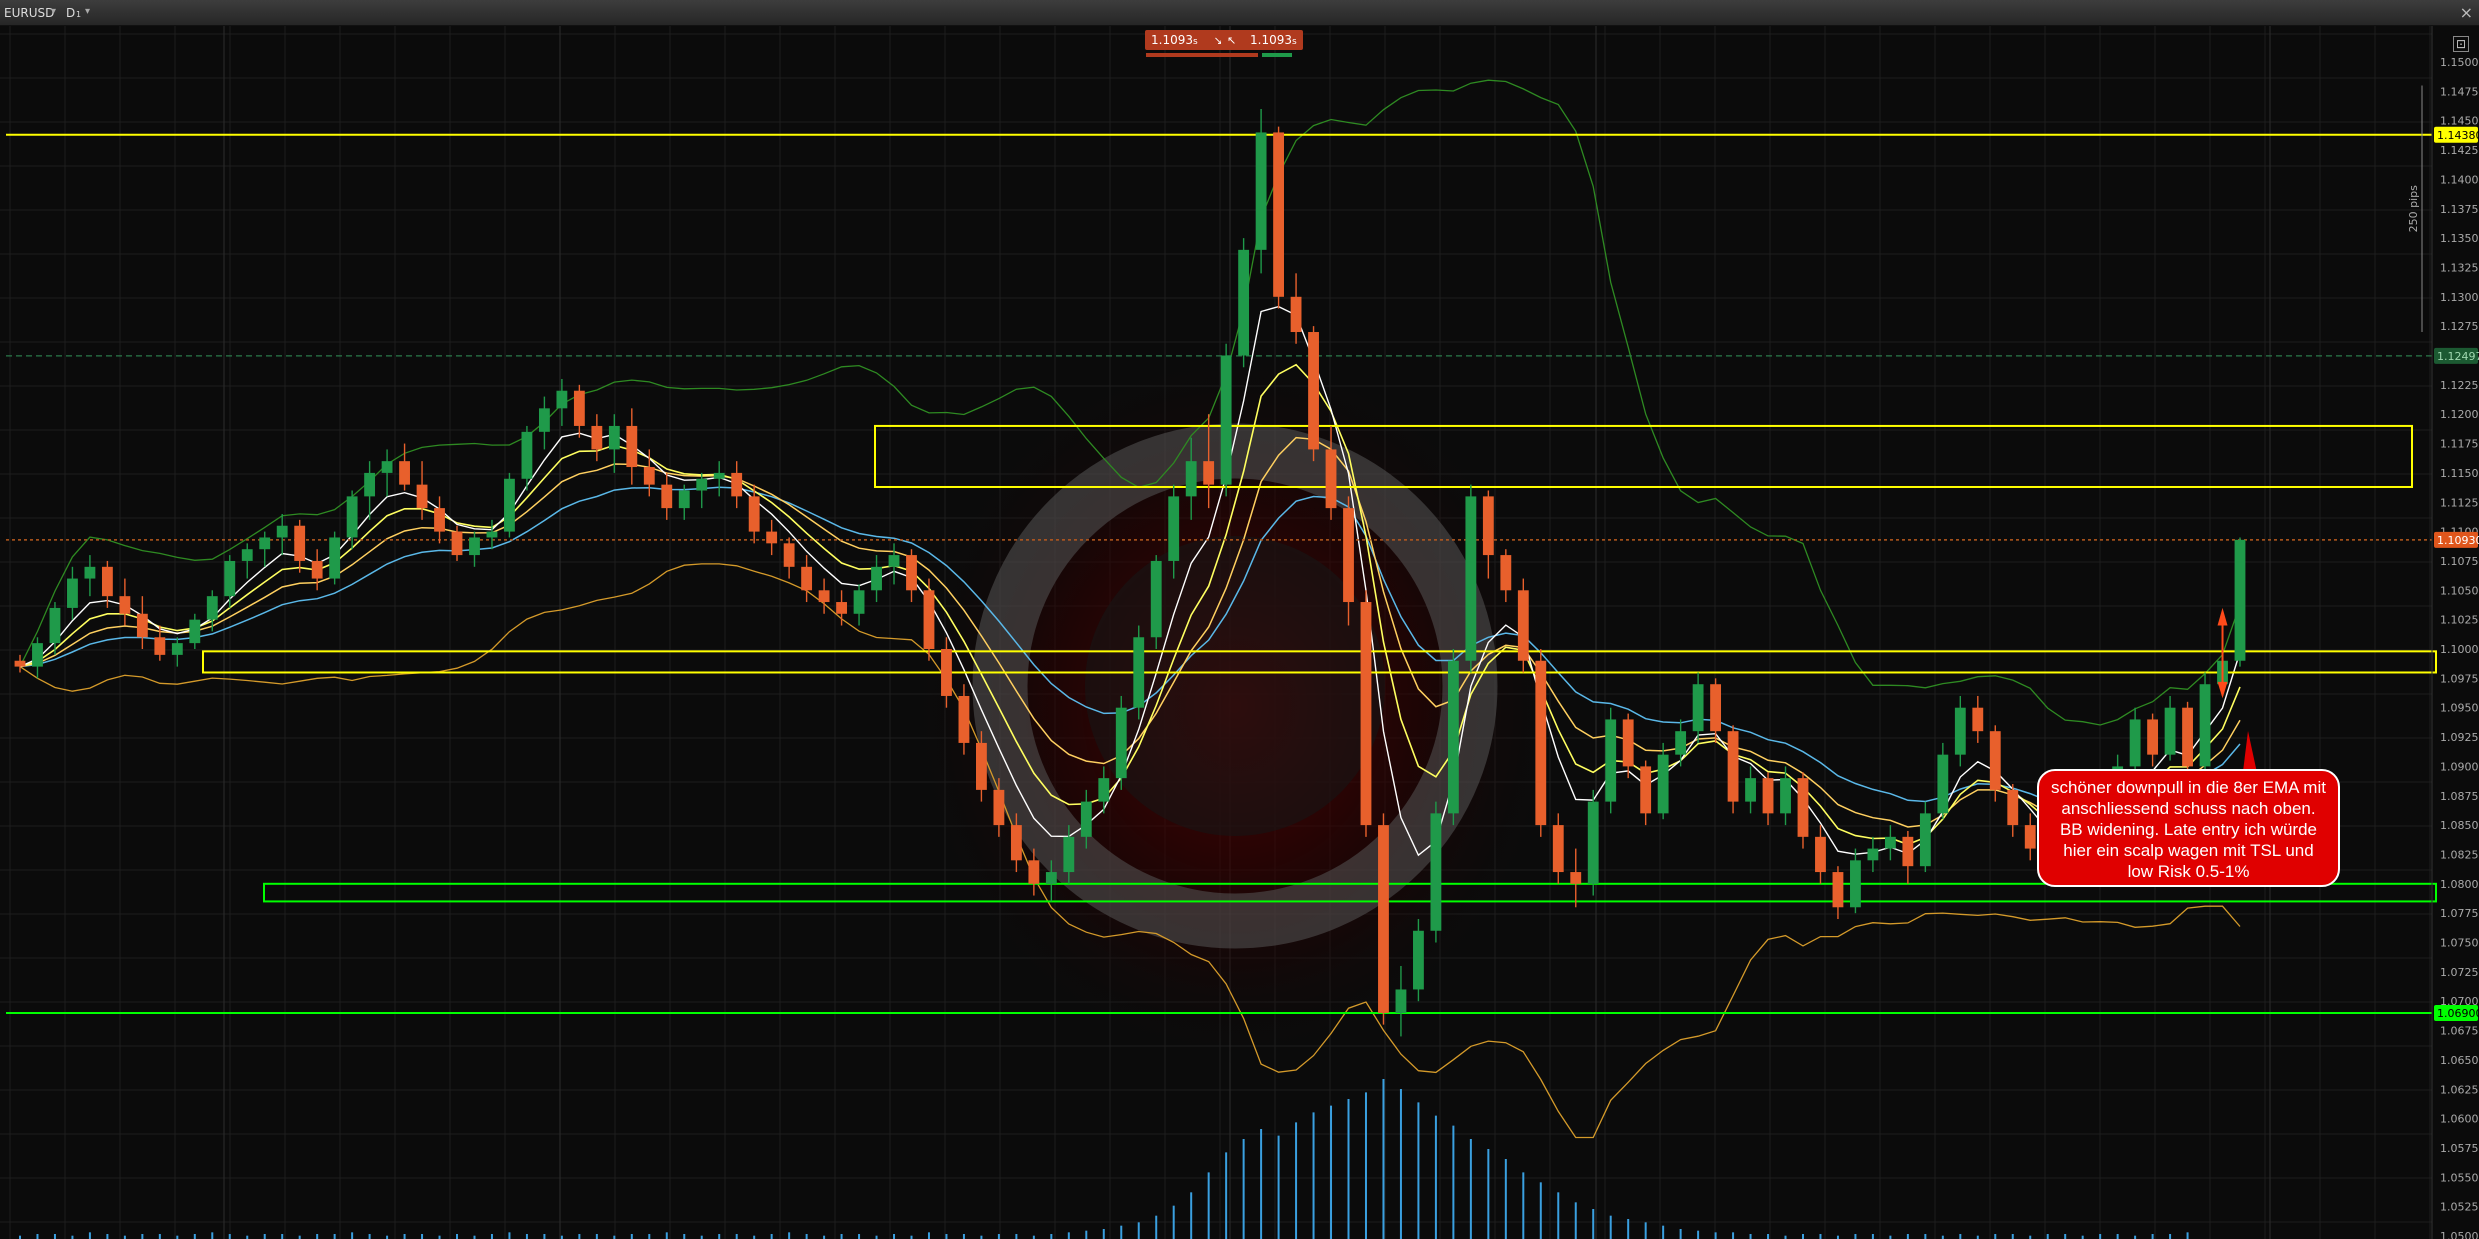 The height and width of the screenshot is (1239, 2479). Describe the element at coordinates (79, 14) in the screenshot. I see `timeframe-subscript: 1` at that location.